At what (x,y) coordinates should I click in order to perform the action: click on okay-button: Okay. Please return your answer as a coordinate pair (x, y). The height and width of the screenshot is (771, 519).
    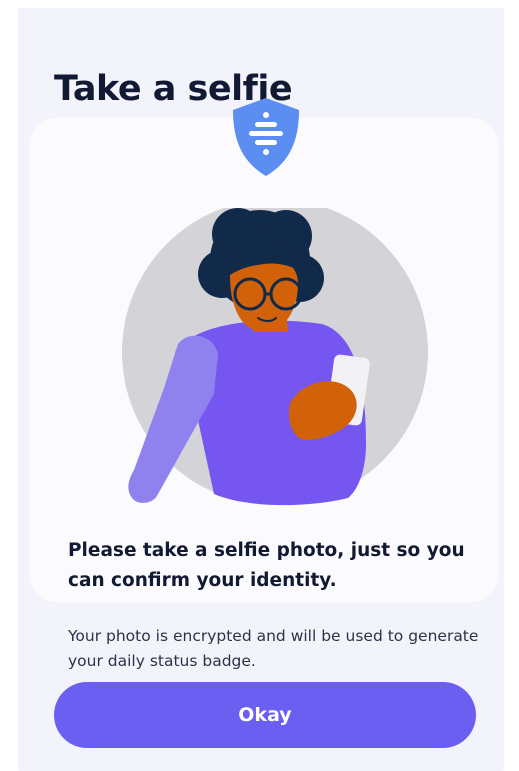
    Looking at the image, I should click on (265, 715).